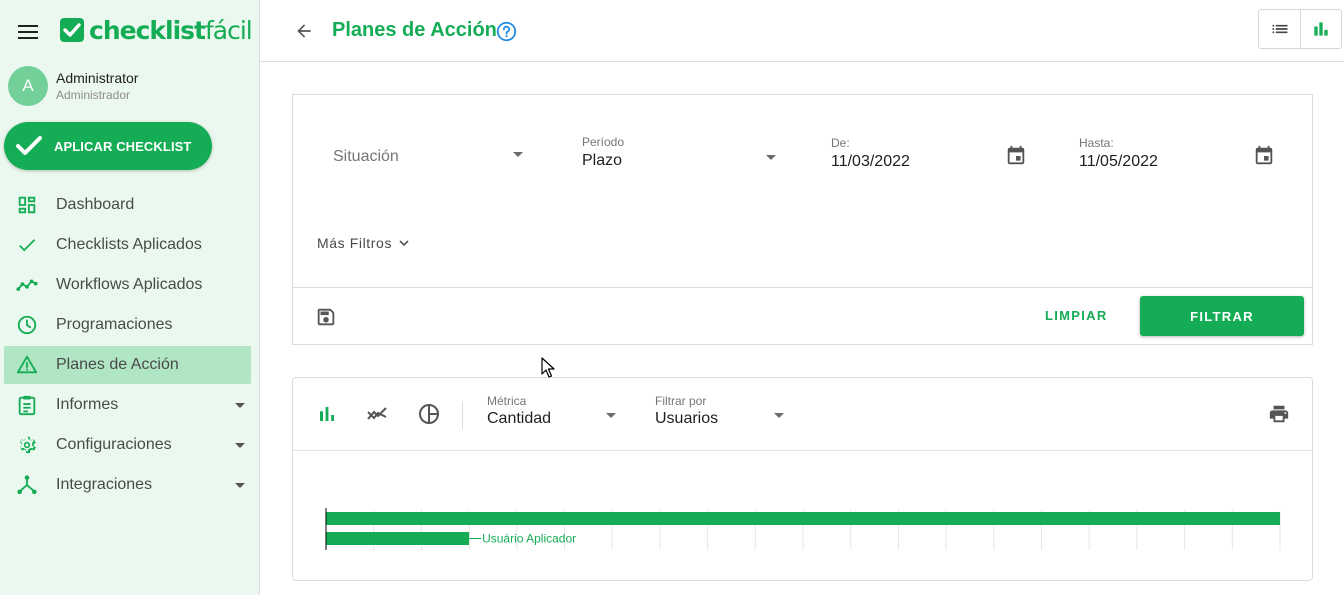 The width and height of the screenshot is (1344, 595). What do you see at coordinates (916, 153) in the screenshot?
I see `date-from-field: De: 11/03/2022` at bounding box center [916, 153].